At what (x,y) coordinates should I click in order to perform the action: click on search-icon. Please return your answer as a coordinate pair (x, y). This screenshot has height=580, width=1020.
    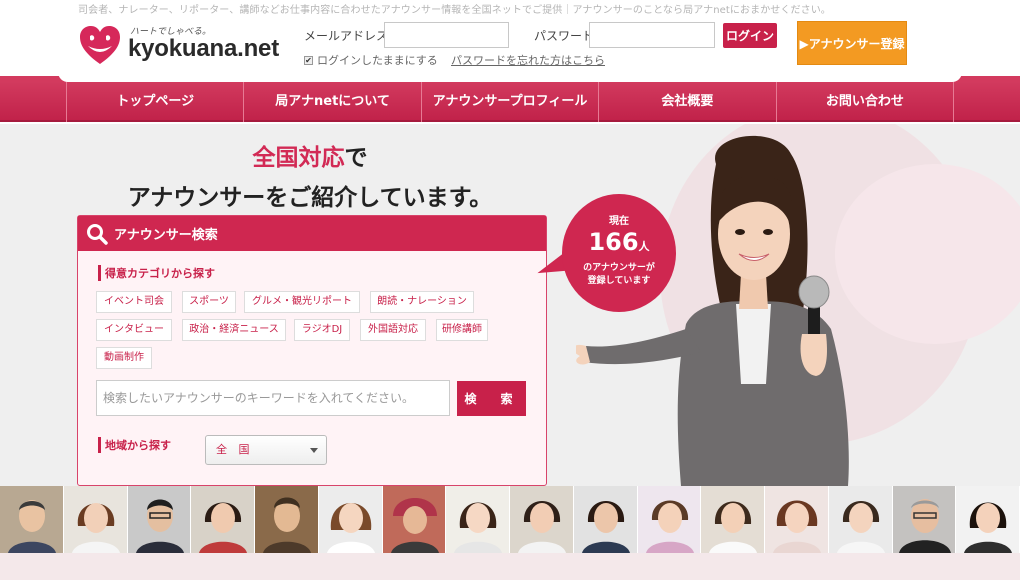
    Looking at the image, I should click on (97, 234).